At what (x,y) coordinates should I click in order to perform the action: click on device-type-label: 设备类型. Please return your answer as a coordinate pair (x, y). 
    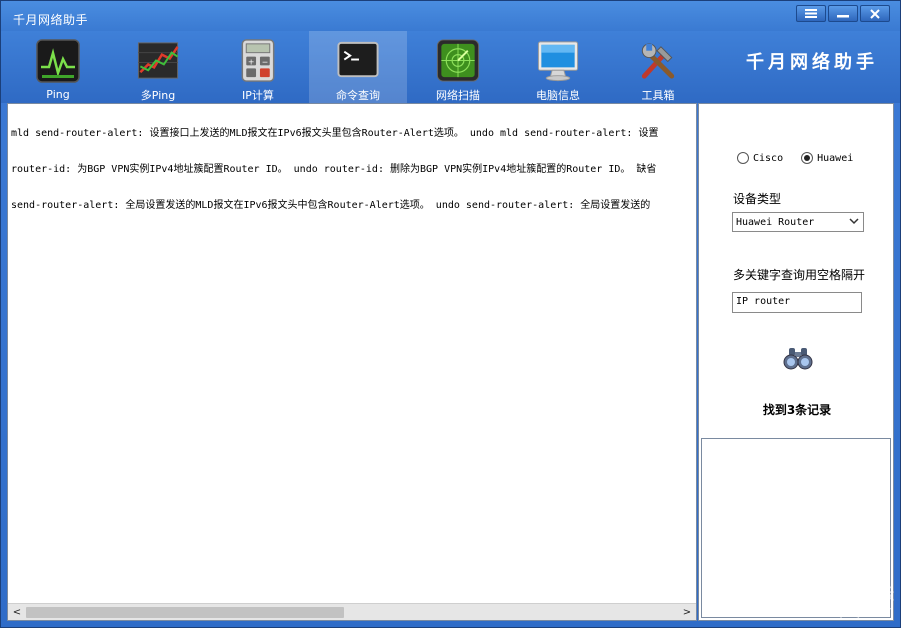
    Looking at the image, I should click on (757, 199).